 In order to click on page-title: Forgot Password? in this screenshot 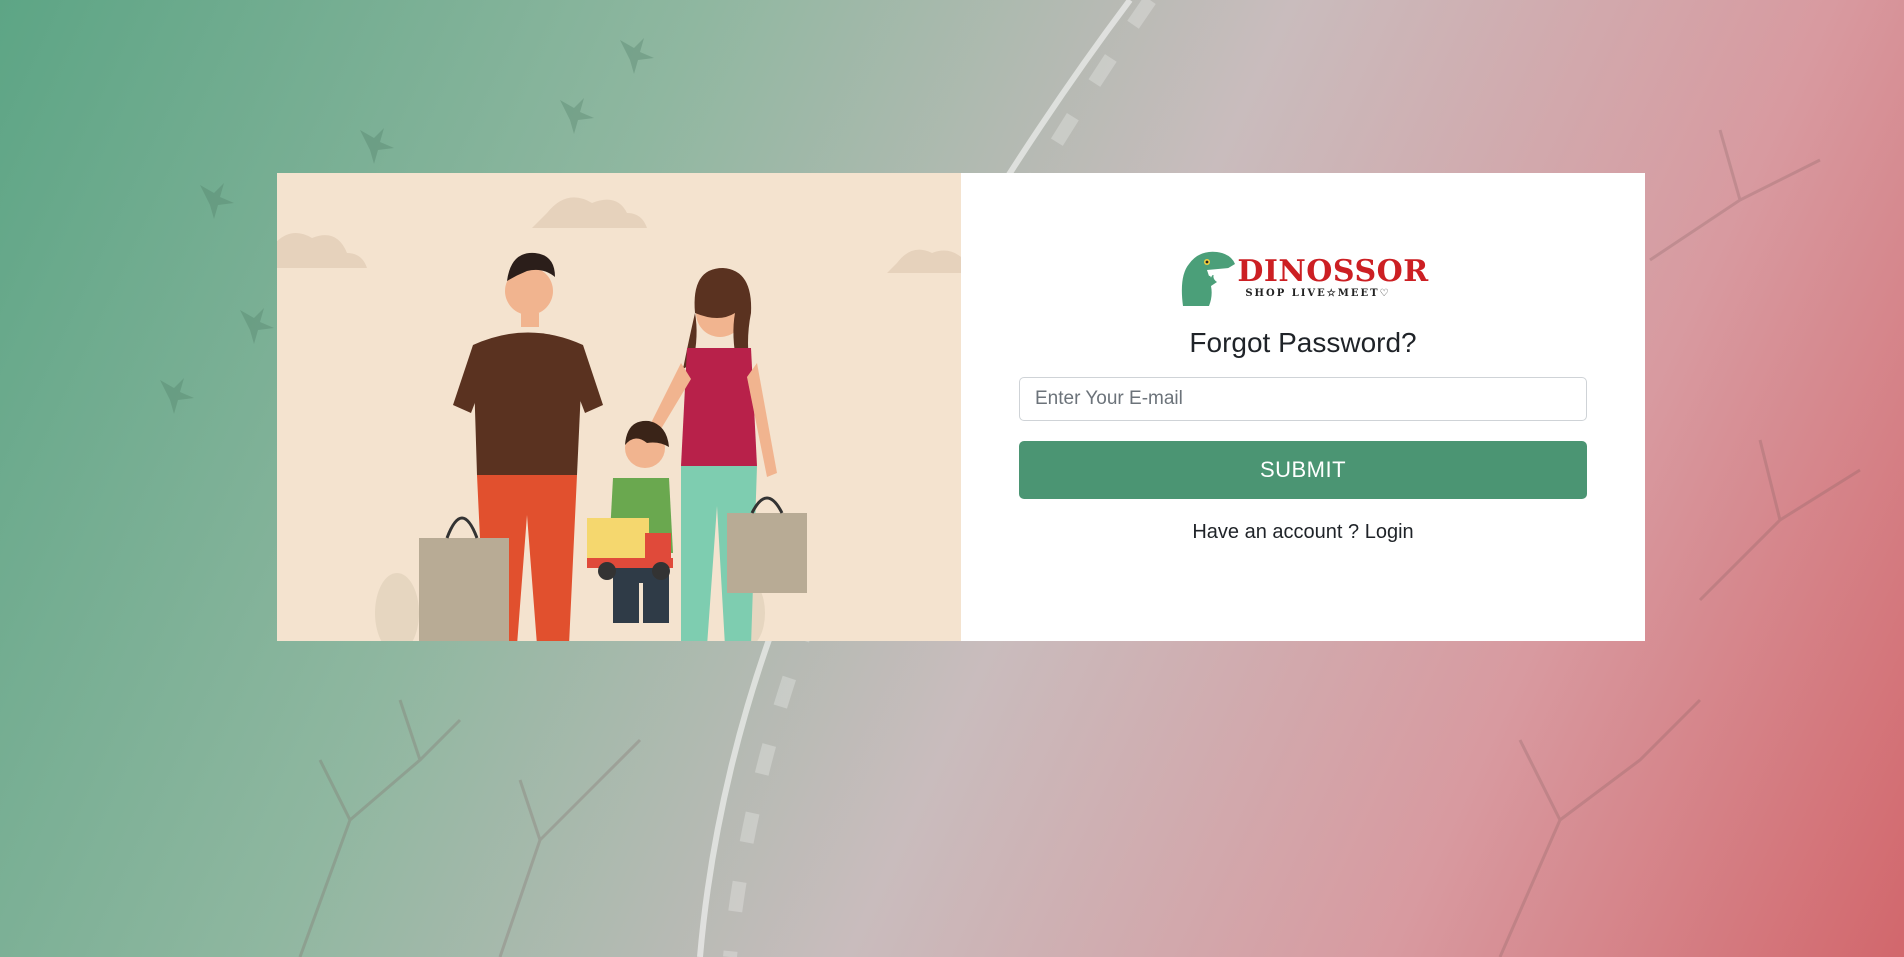, I will do `click(1303, 342)`.